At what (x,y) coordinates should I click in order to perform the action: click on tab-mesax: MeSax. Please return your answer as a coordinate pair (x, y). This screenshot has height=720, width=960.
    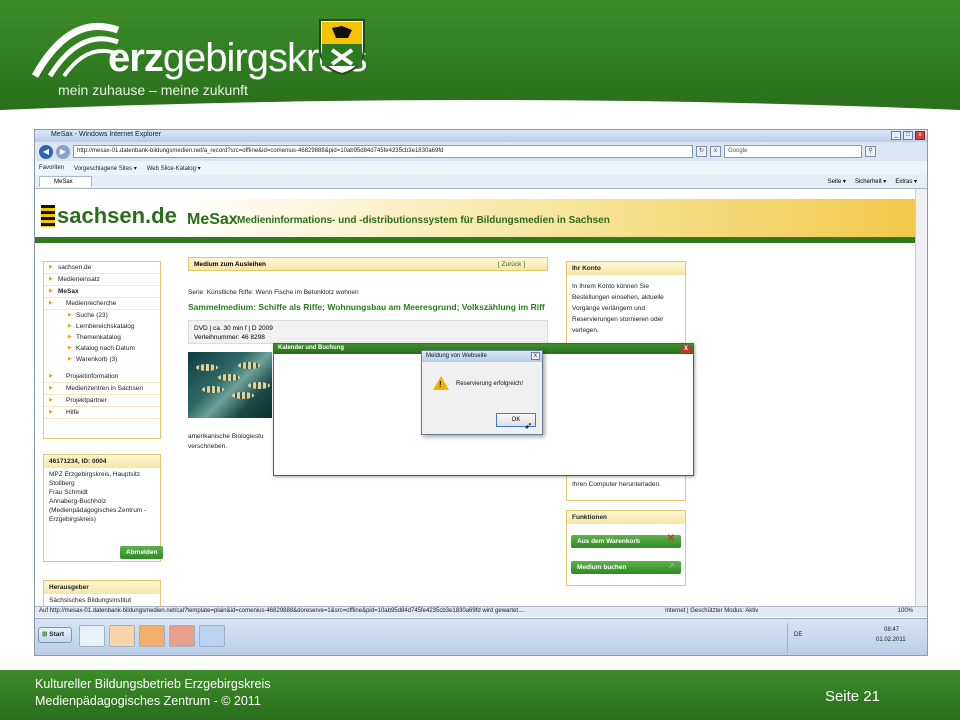
    Looking at the image, I should click on (65, 181).